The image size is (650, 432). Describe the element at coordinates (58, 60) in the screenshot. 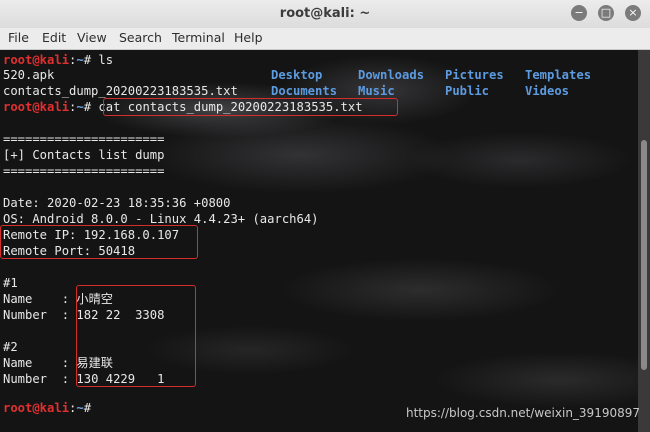

I see `prompt-line: root@kali:~# ls` at that location.